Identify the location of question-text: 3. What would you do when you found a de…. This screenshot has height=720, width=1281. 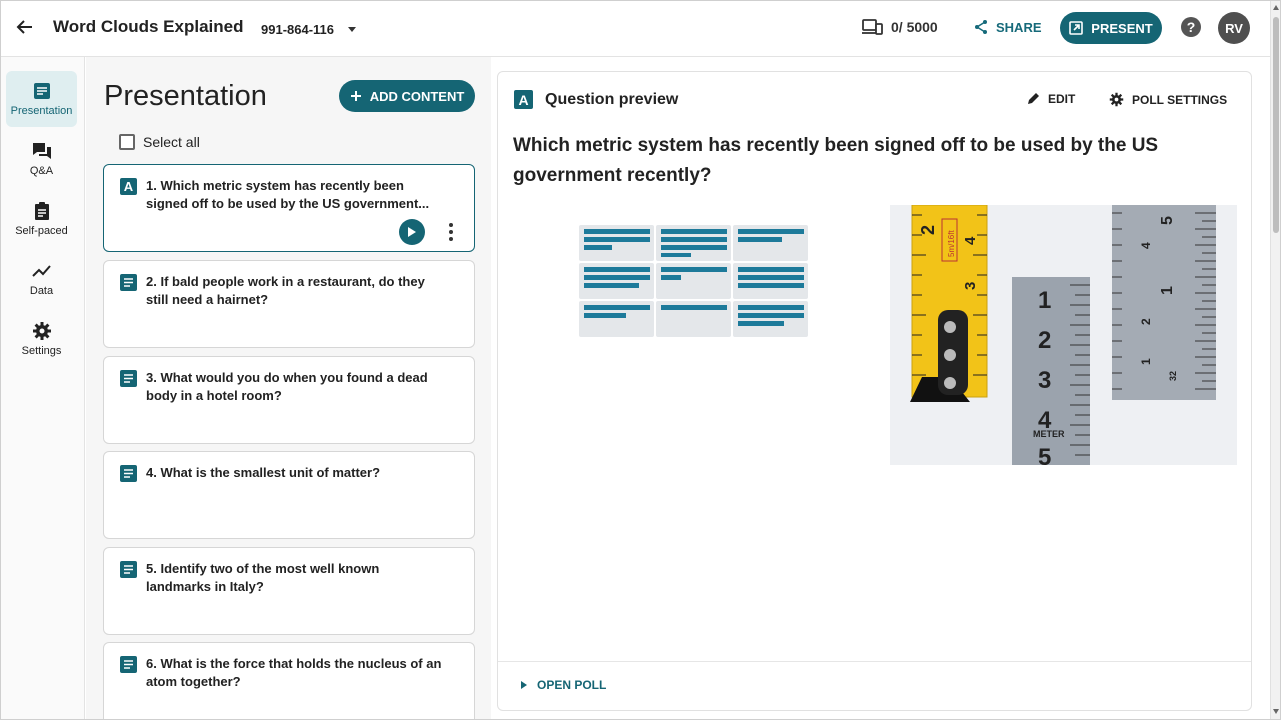
(287, 386).